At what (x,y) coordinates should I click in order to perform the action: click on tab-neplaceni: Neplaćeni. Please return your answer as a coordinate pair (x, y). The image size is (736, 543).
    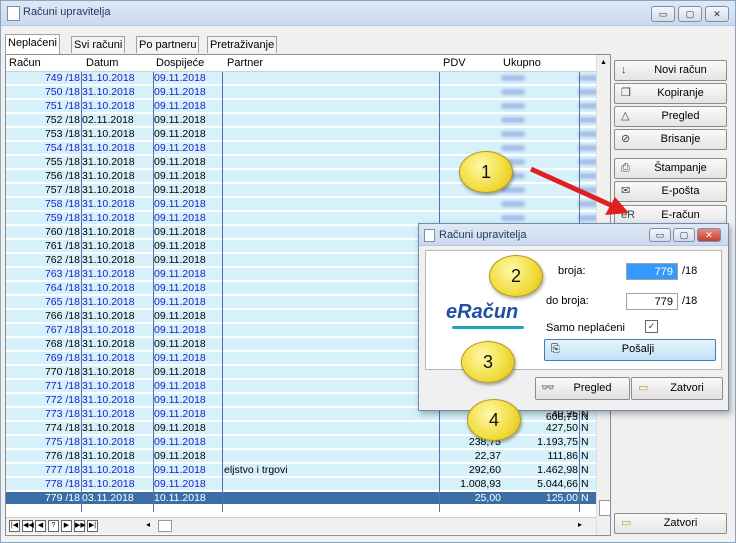
    Looking at the image, I should click on (32, 44).